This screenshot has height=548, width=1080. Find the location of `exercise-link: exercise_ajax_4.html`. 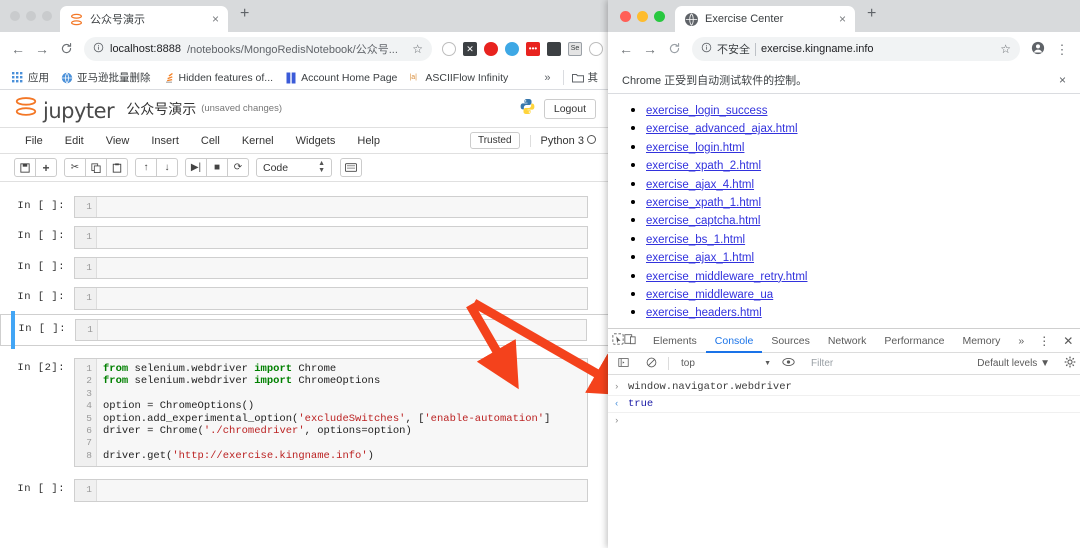

exercise-link: exercise_ajax_4.html is located at coordinates (700, 185).